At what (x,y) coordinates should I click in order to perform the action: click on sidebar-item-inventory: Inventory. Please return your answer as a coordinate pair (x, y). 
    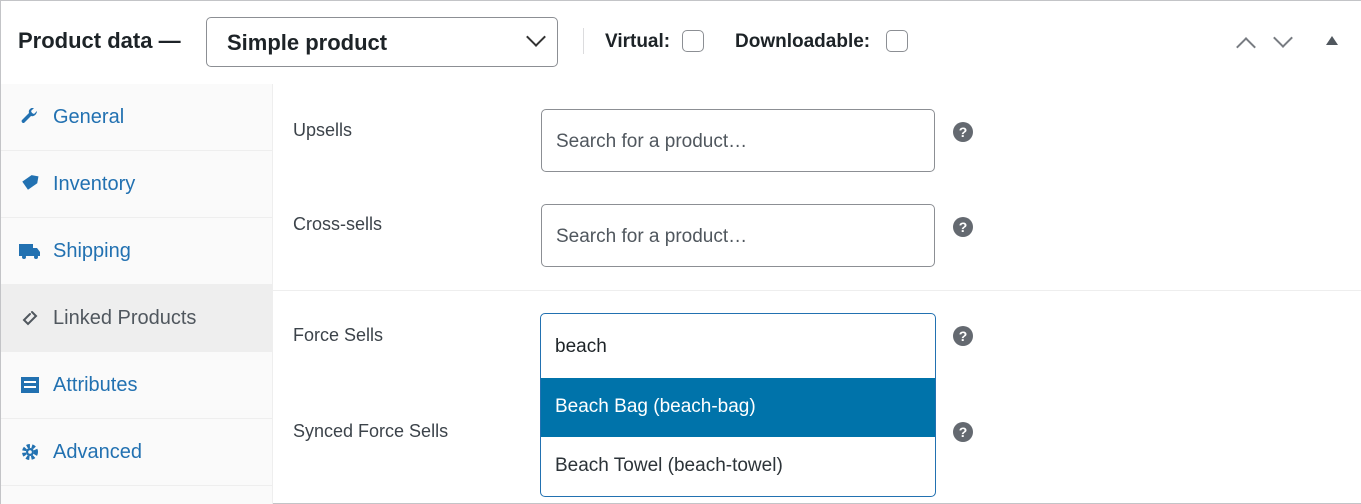
    Looking at the image, I should click on (136, 184).